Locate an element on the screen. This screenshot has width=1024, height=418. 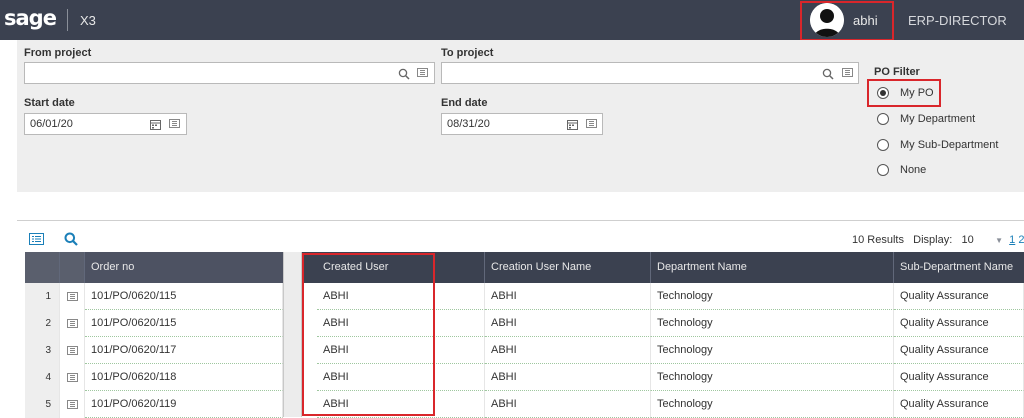
created-user-highlight-box is located at coordinates (368, 334).